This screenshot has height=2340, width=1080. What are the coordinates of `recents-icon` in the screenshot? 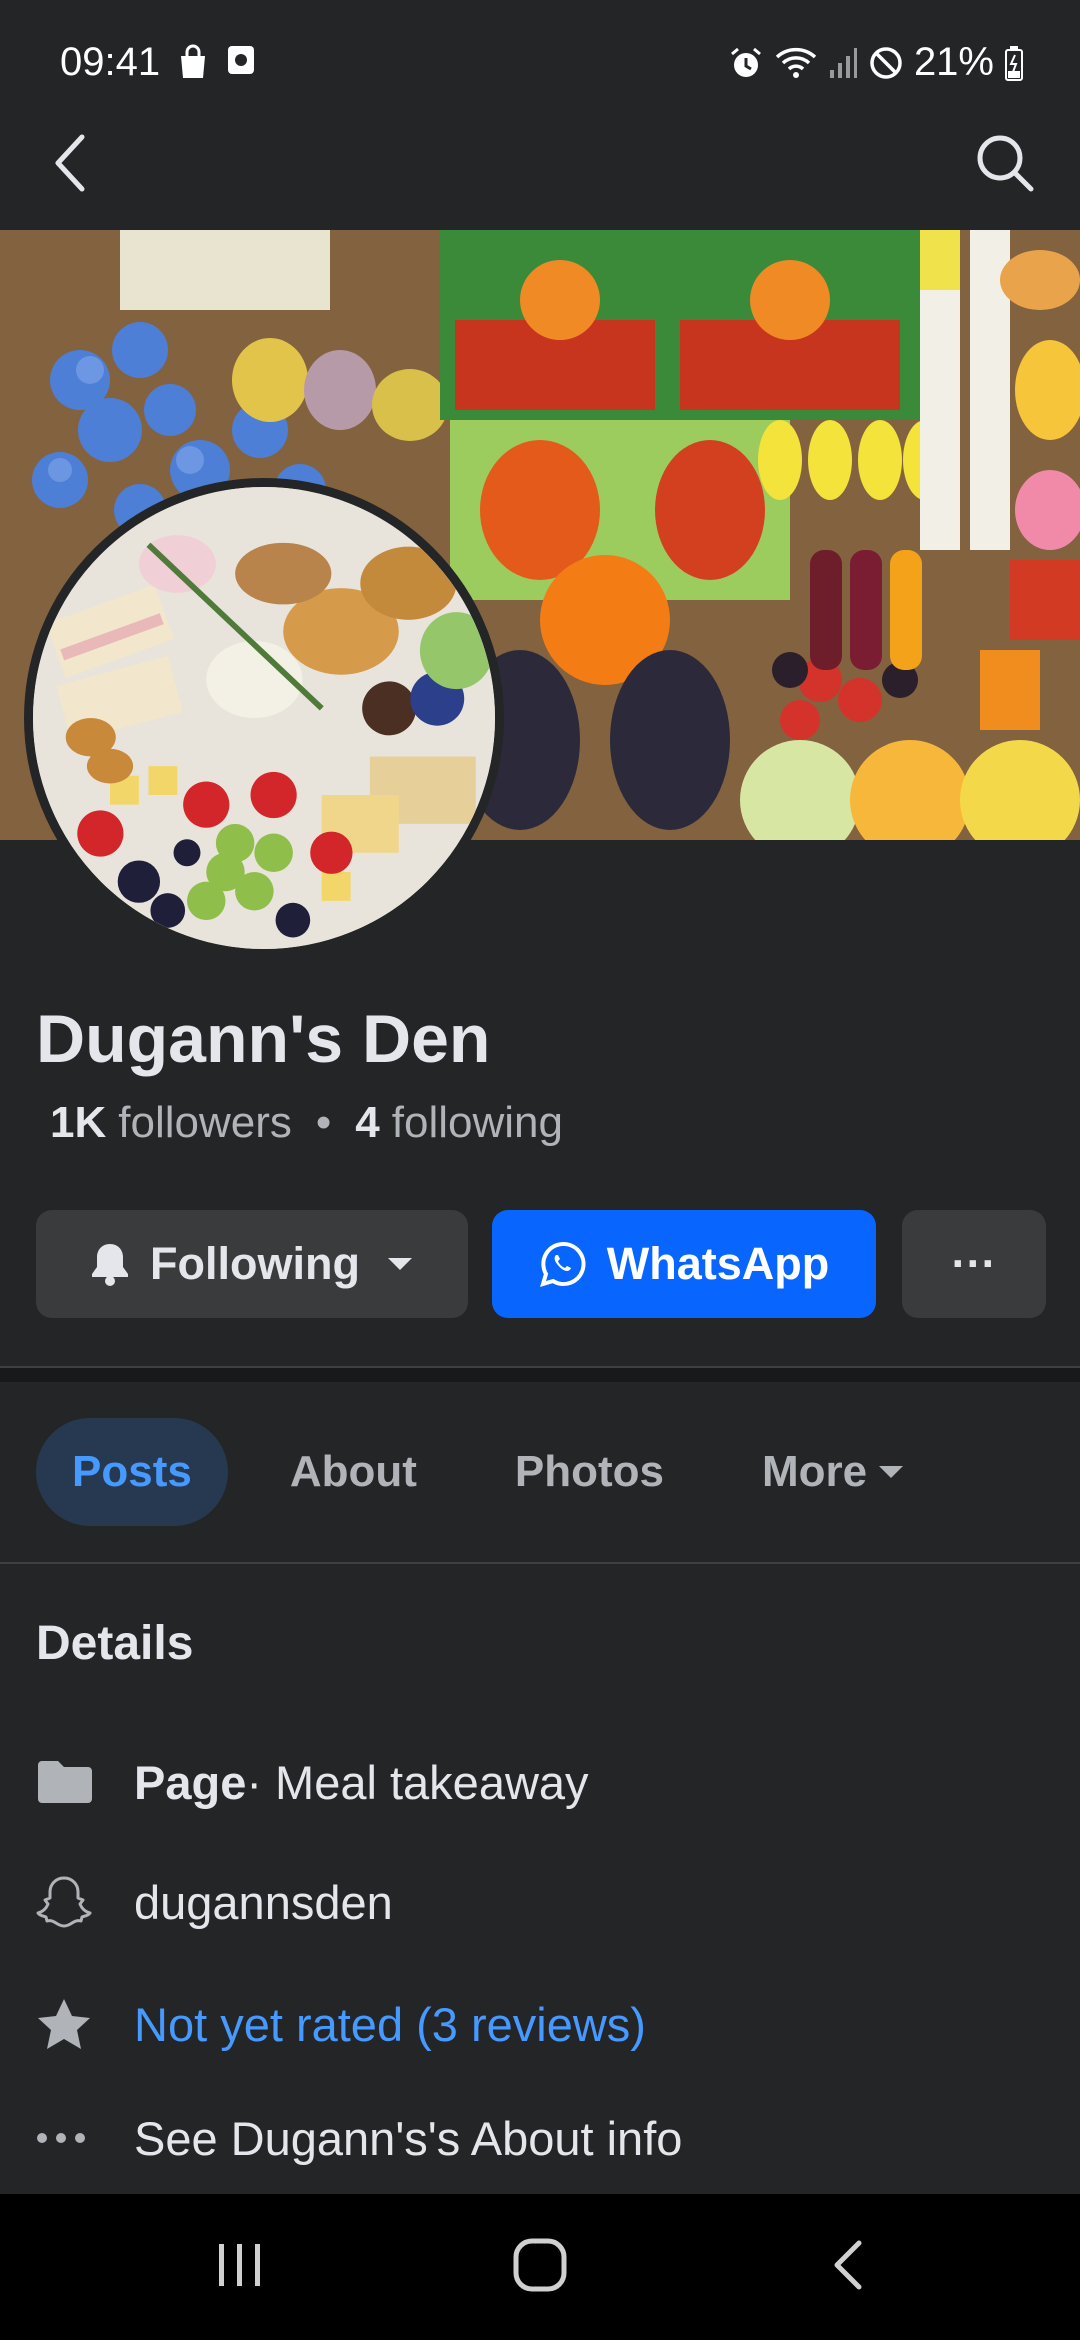 It's located at (240, 2267).